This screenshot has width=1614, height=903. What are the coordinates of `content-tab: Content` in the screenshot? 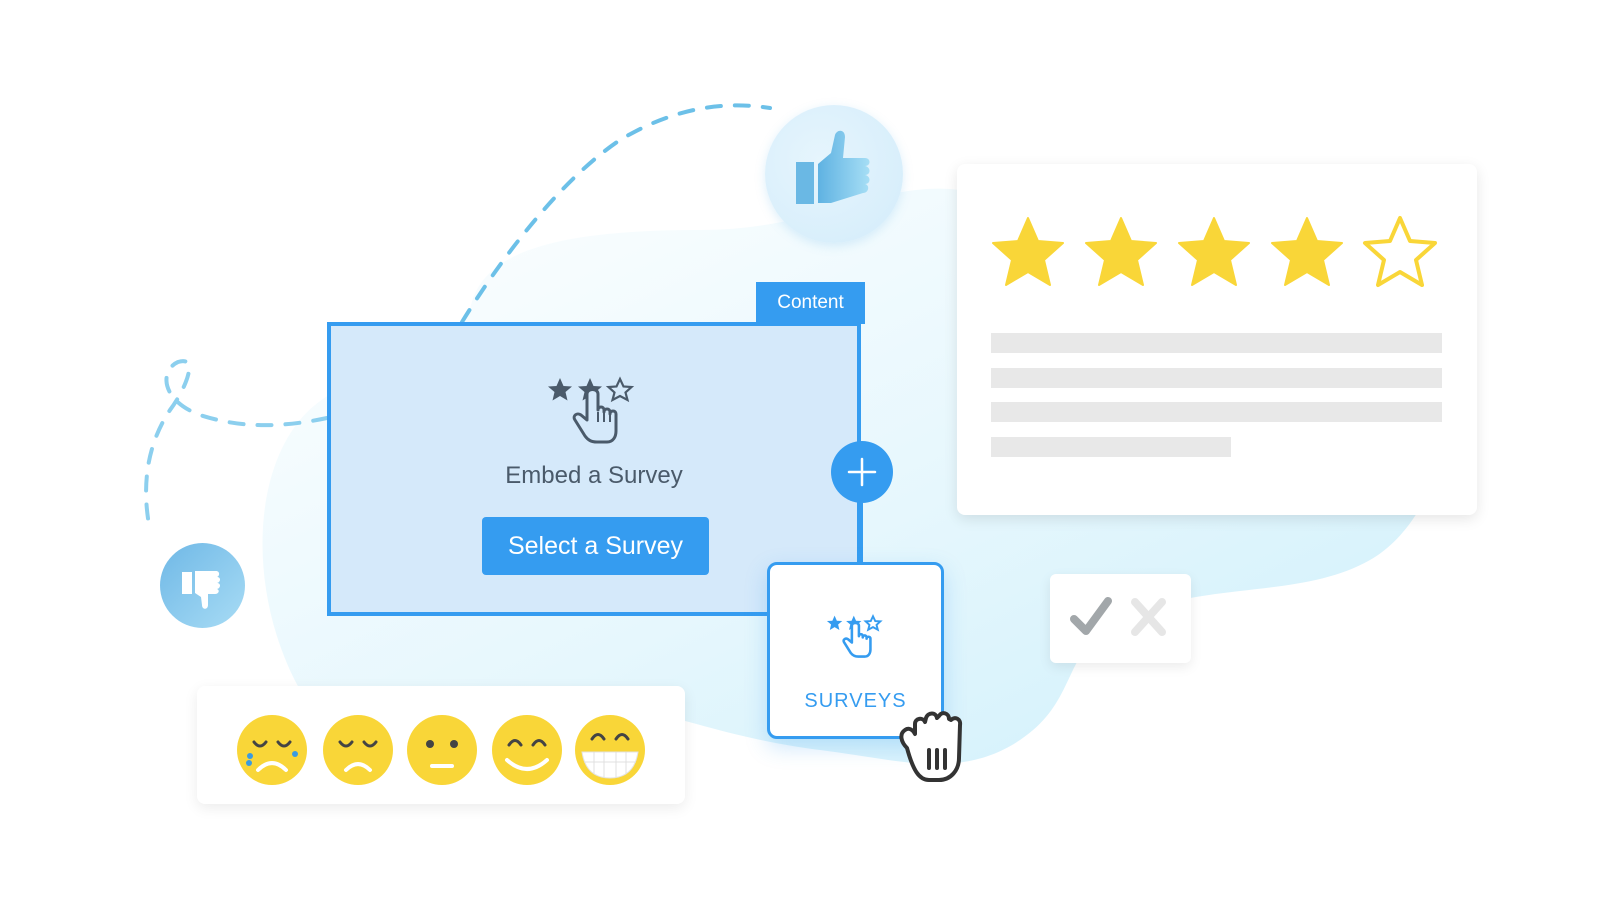 It's located at (810, 303).